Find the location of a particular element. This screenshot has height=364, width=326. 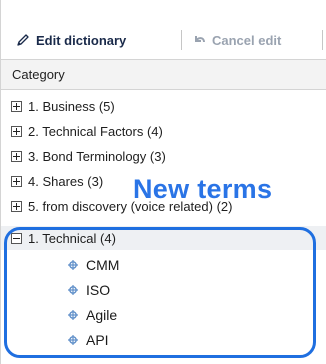

pencil-icon is located at coordinates (23, 40).